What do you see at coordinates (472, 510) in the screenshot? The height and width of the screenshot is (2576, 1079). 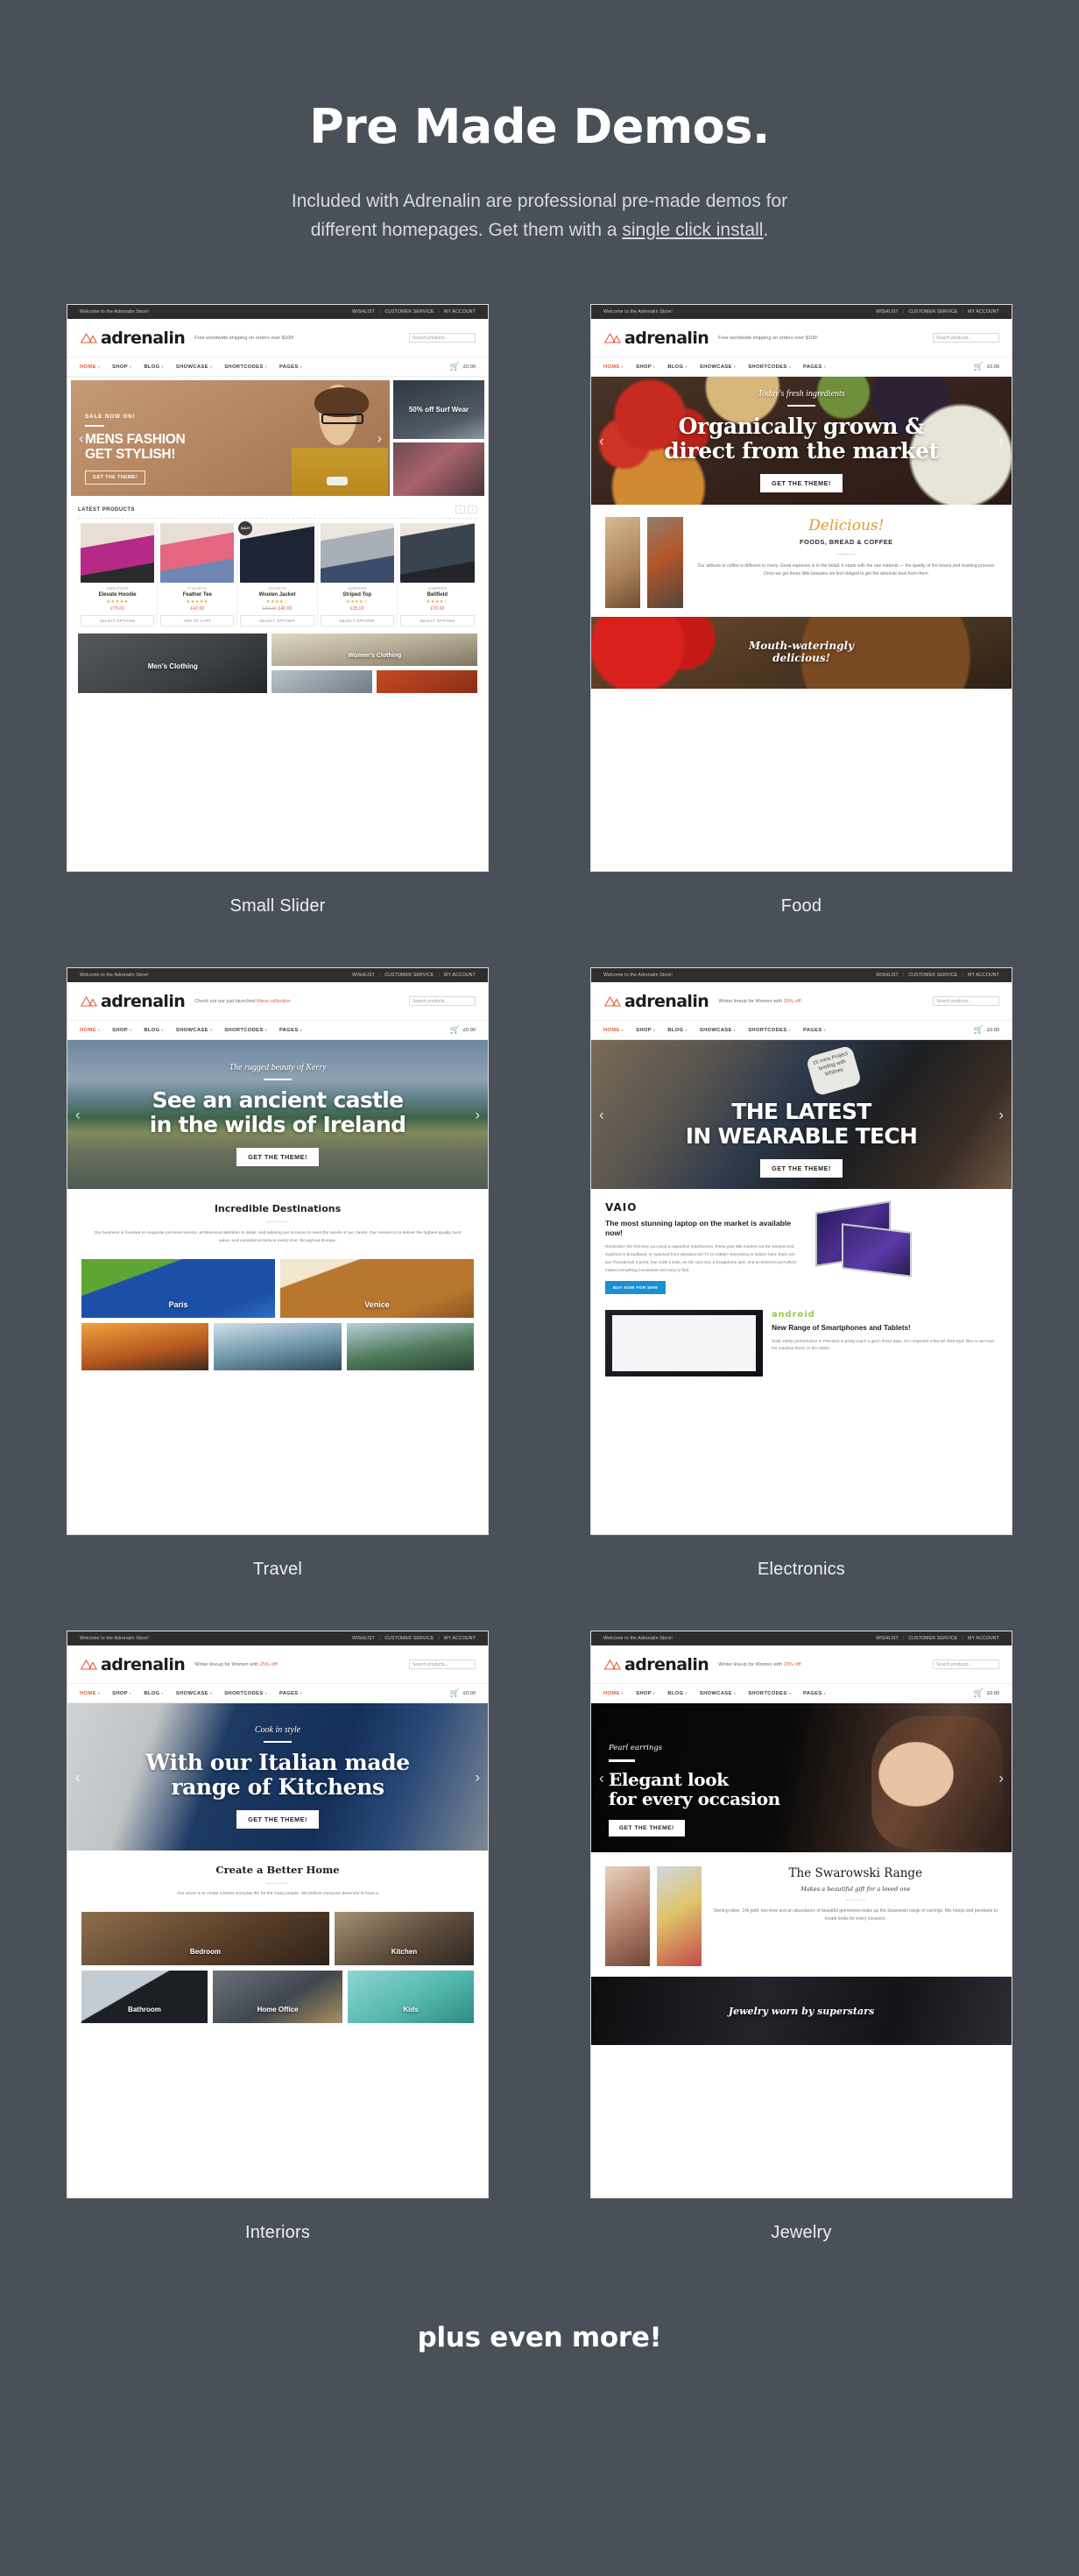 I see `carousel-next-icon: ›` at bounding box center [472, 510].